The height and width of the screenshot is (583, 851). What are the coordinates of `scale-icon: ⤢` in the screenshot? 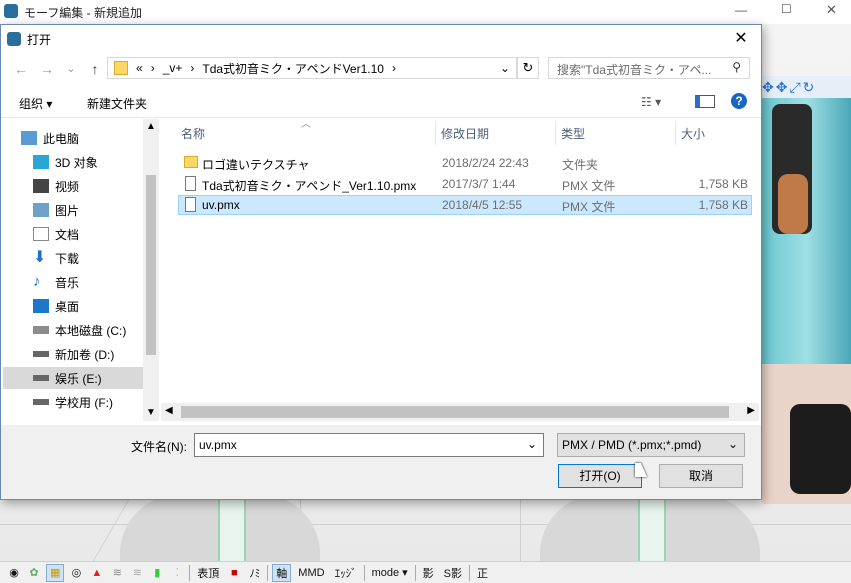 It's located at (794, 87).